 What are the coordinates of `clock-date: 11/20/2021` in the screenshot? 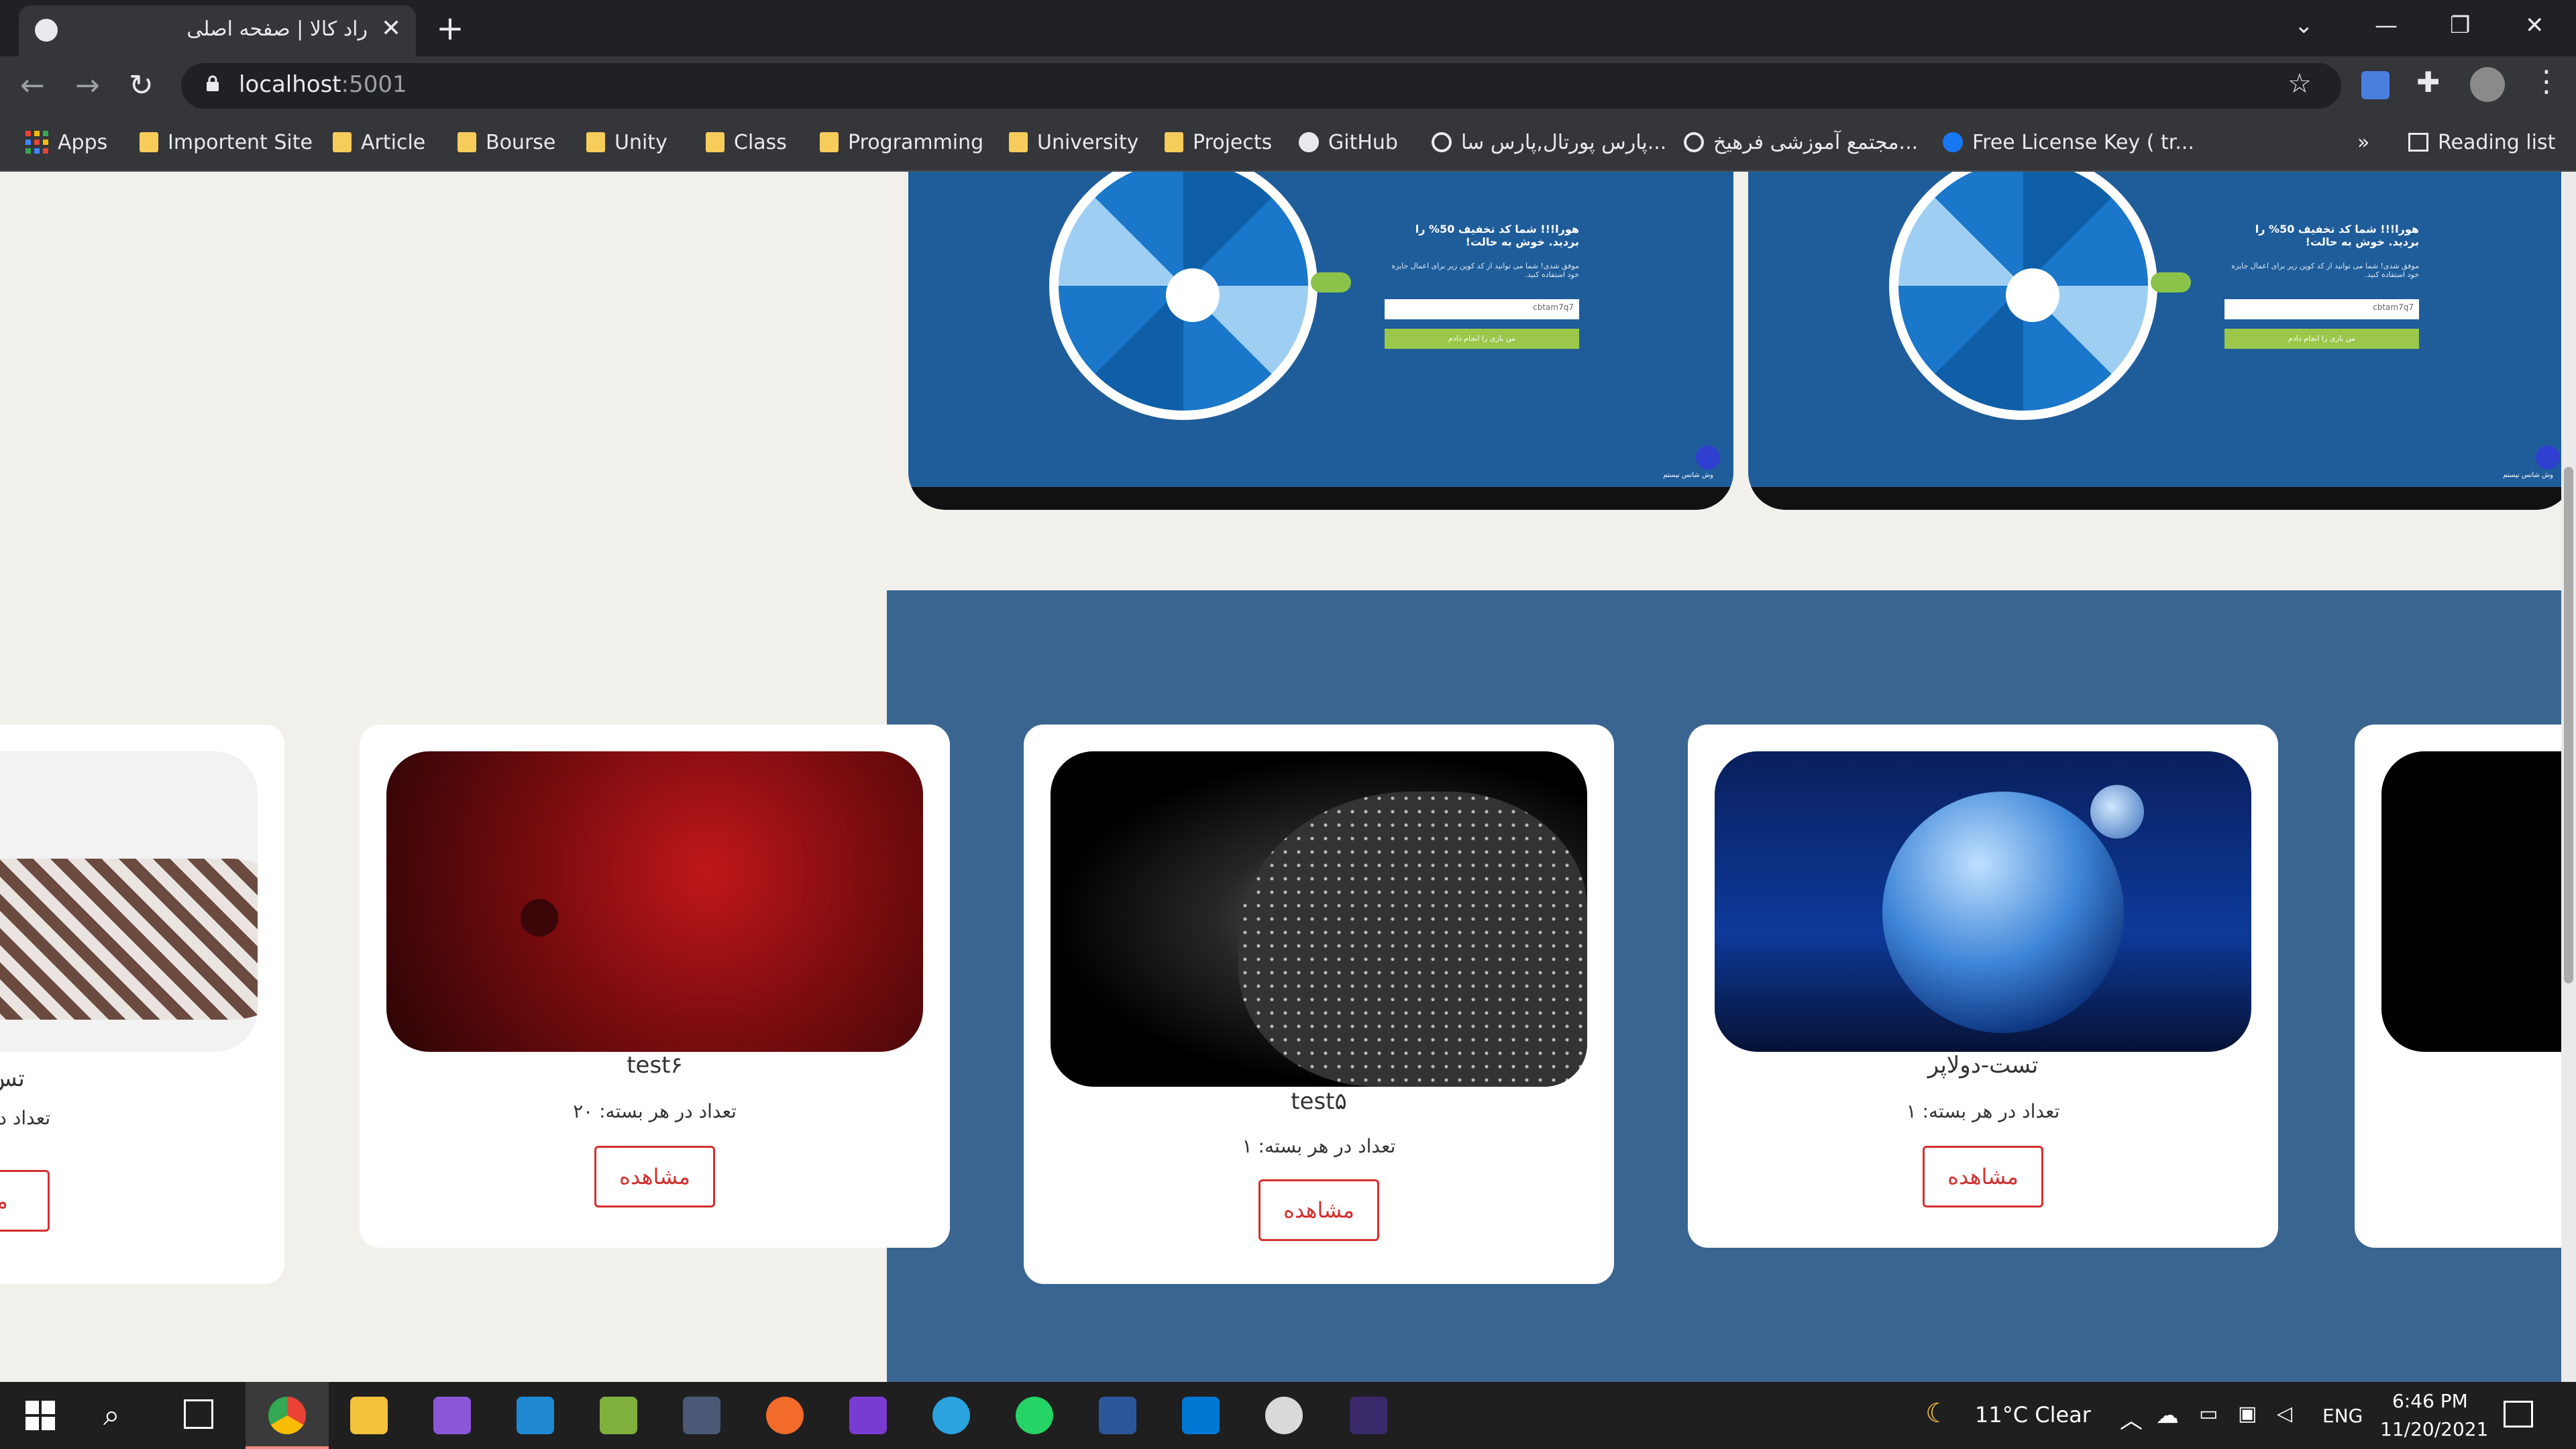 It's located at (2434, 1429).